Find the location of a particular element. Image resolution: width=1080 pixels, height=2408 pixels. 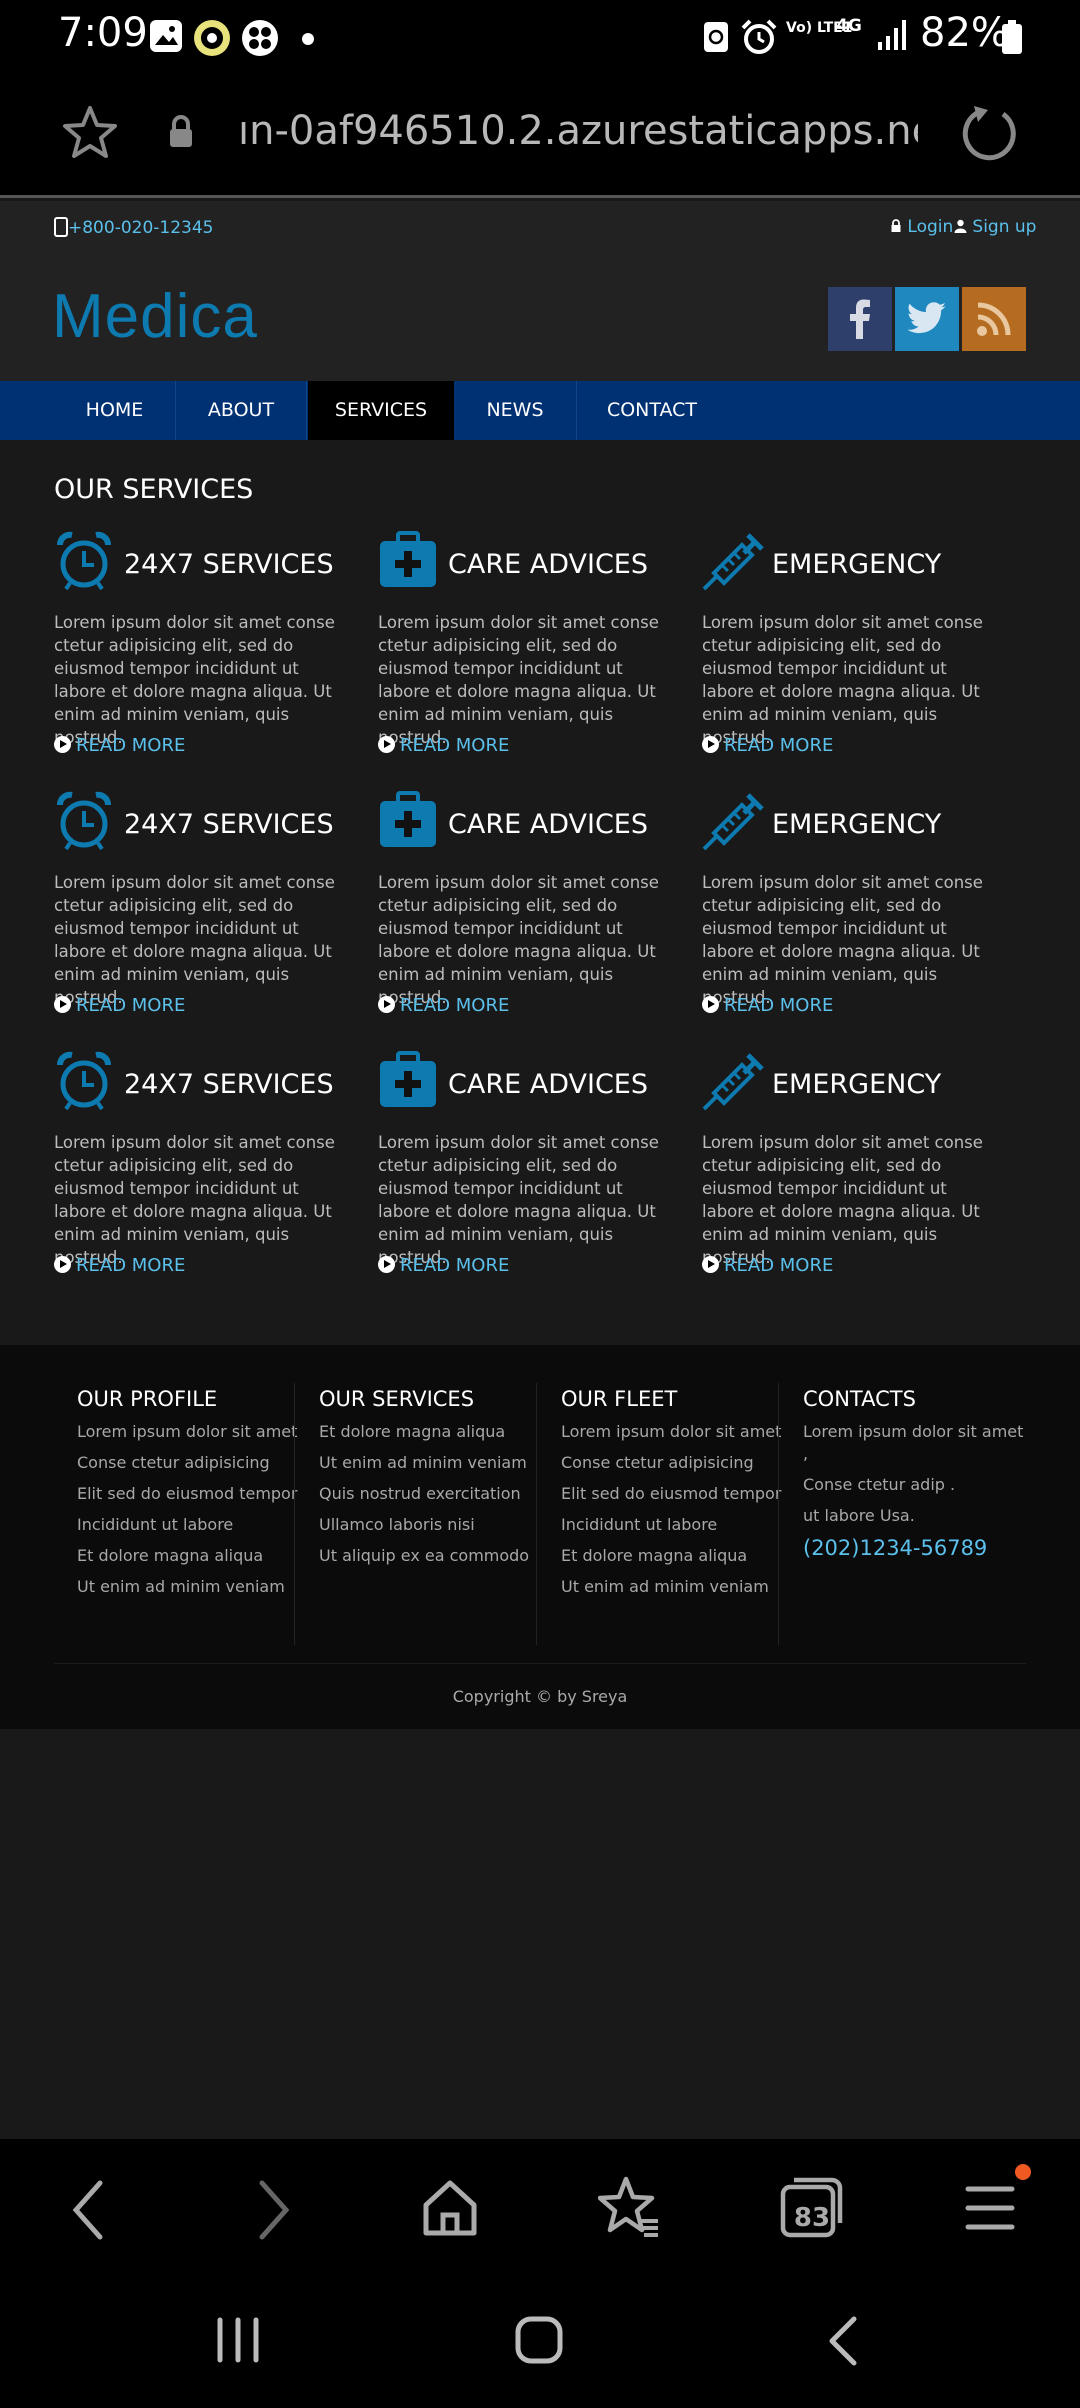

footer-heading: OUR SERVICES is located at coordinates (397, 1399).